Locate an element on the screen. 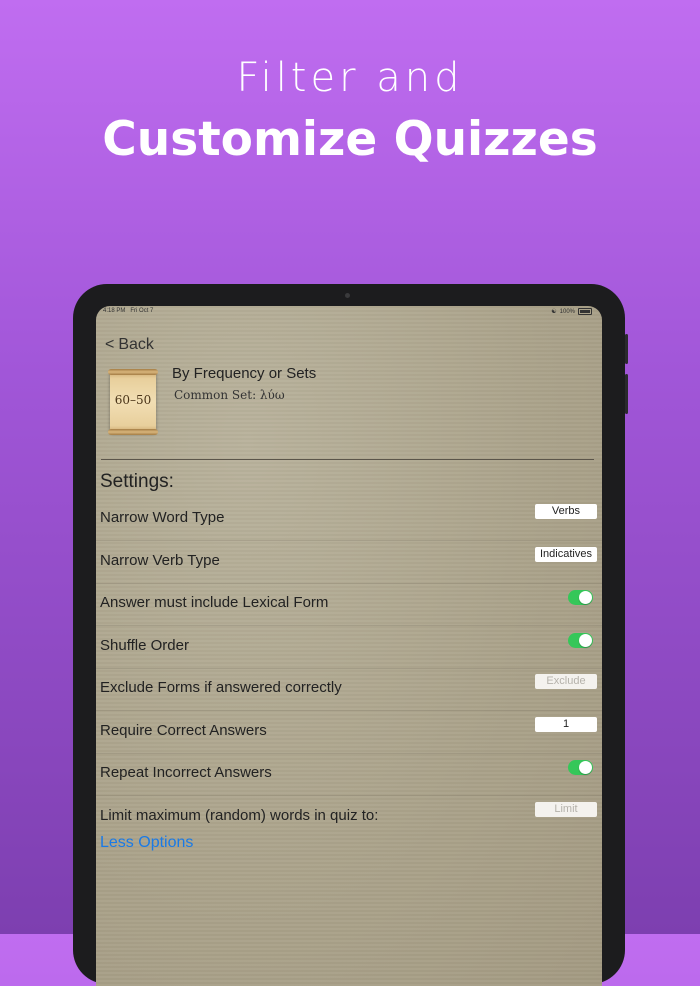 This screenshot has width=700, height=986. narrow-word-type-select: Verbs is located at coordinates (566, 511).